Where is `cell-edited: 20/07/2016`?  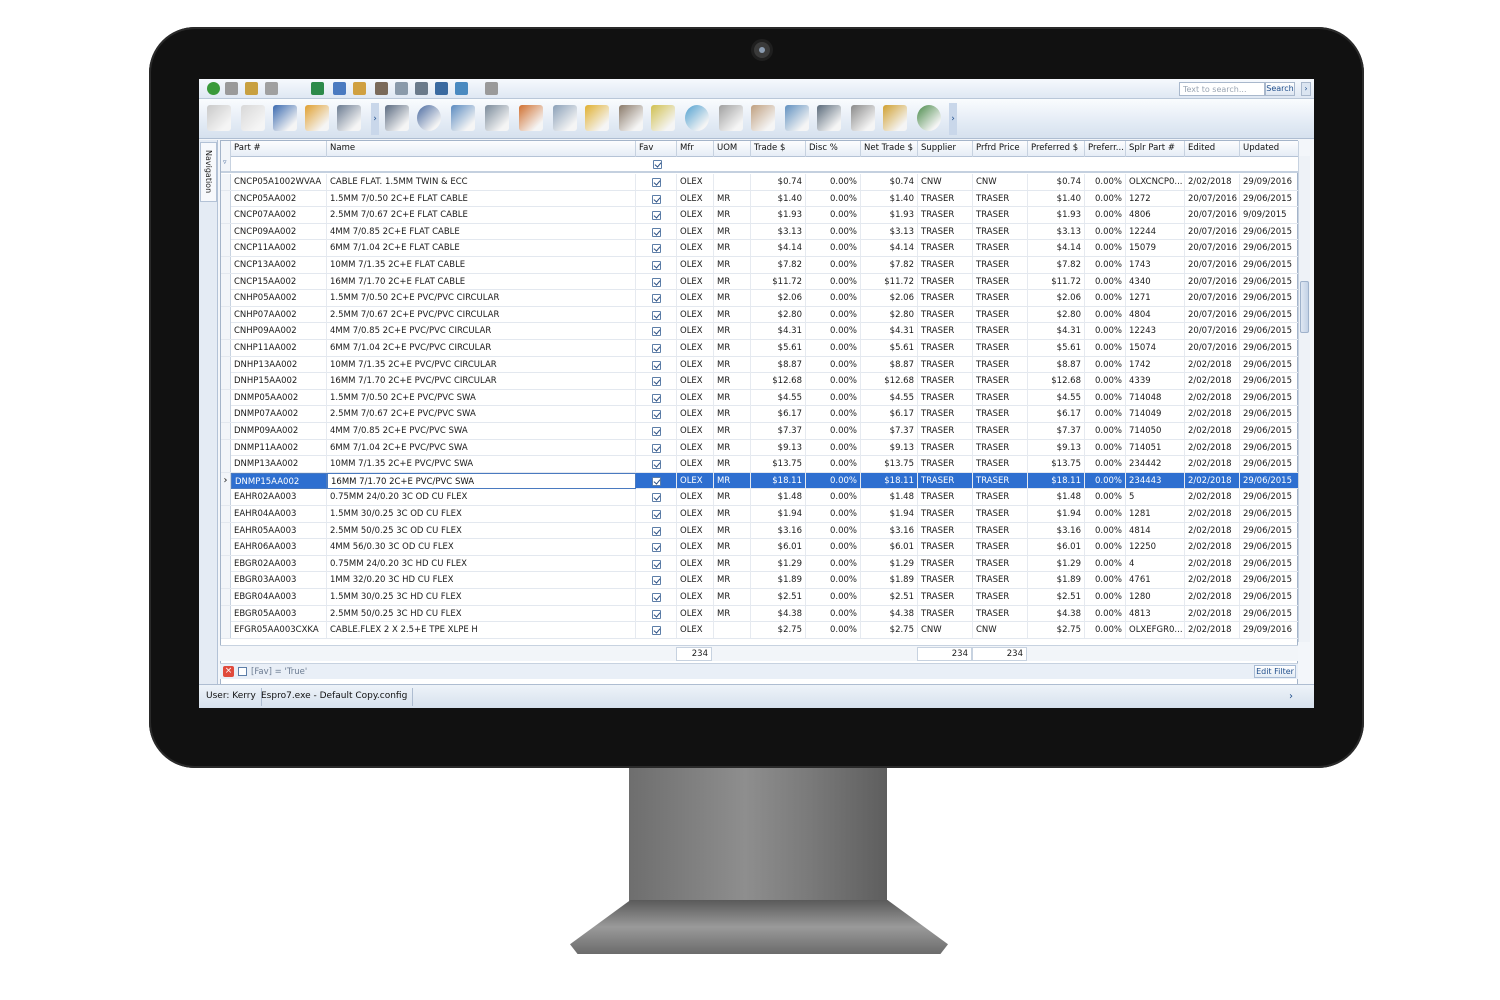 cell-edited: 20/07/2016 is located at coordinates (1212, 215).